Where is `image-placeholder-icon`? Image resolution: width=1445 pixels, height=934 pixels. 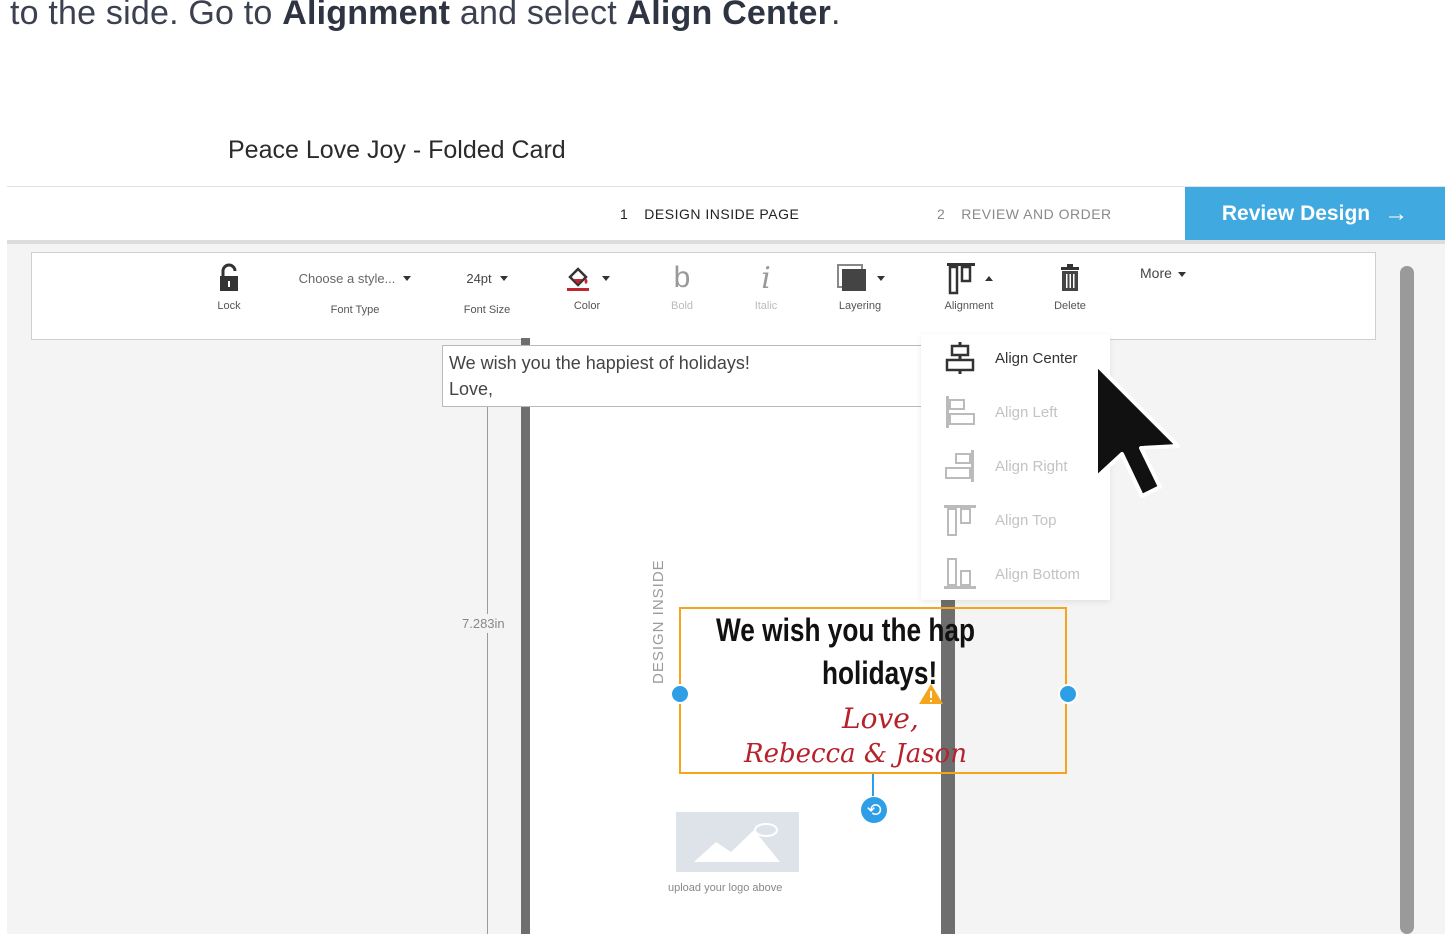 image-placeholder-icon is located at coordinates (737, 842).